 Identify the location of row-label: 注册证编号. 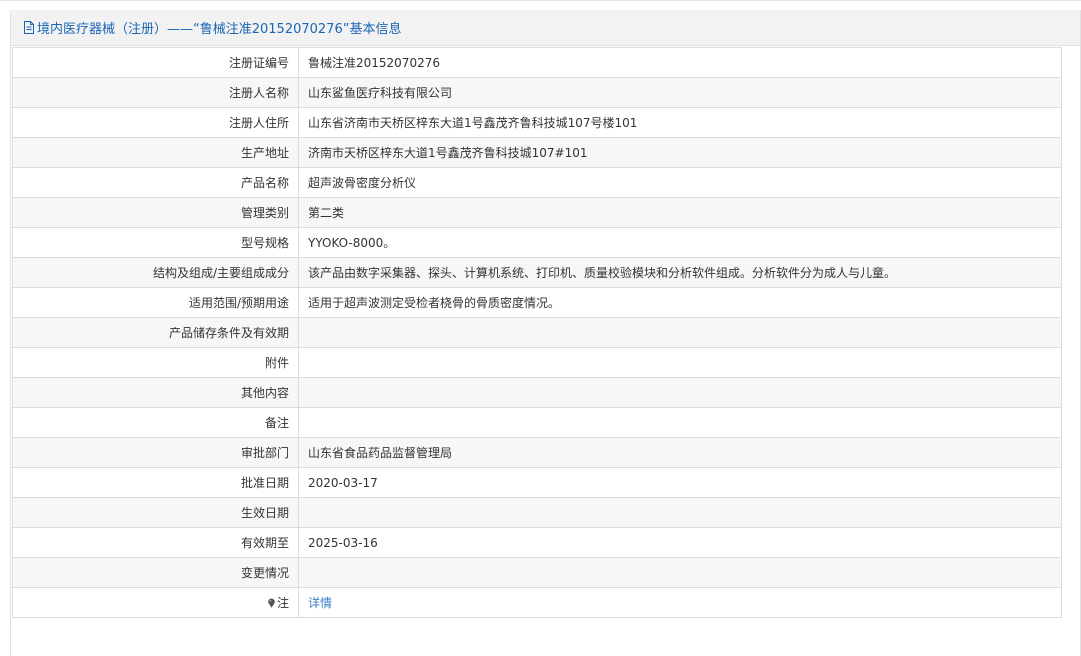
(155, 62).